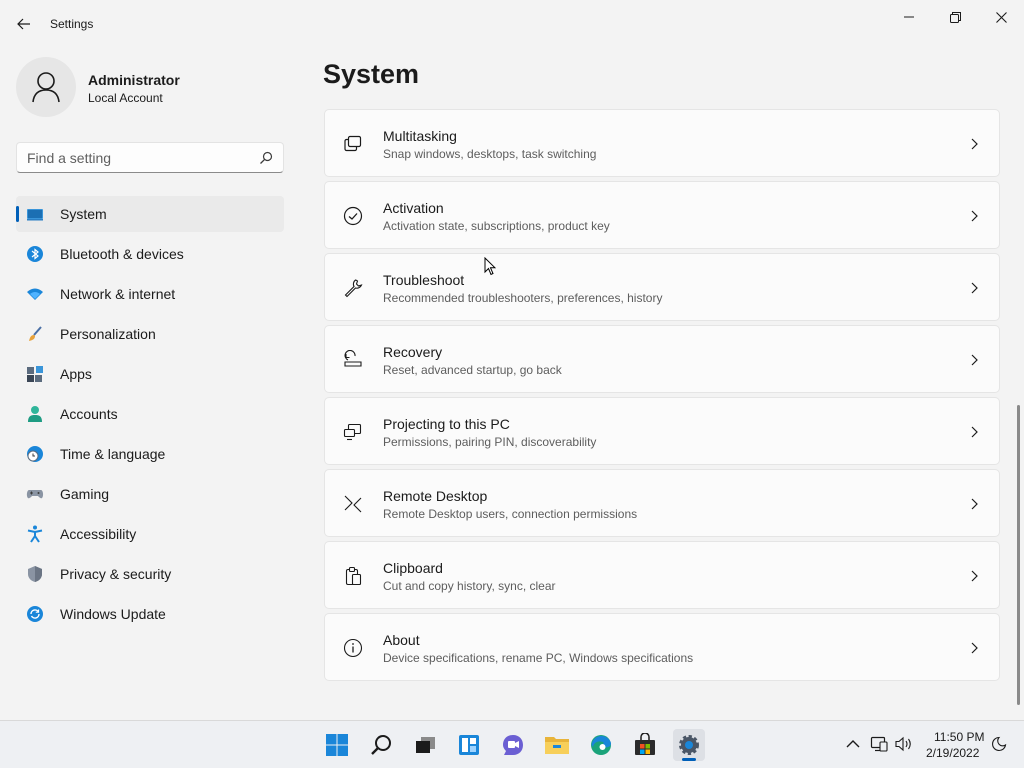  I want to click on wifi-icon, so click(35, 294).